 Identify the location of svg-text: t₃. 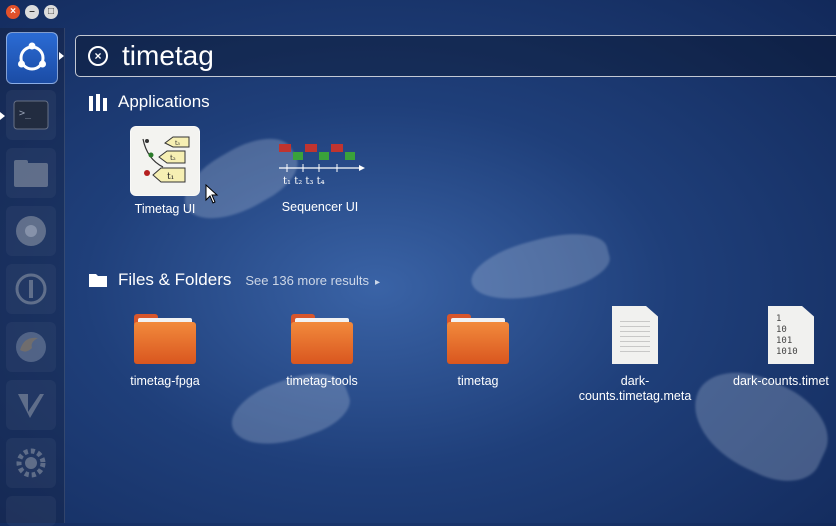
(177, 143).